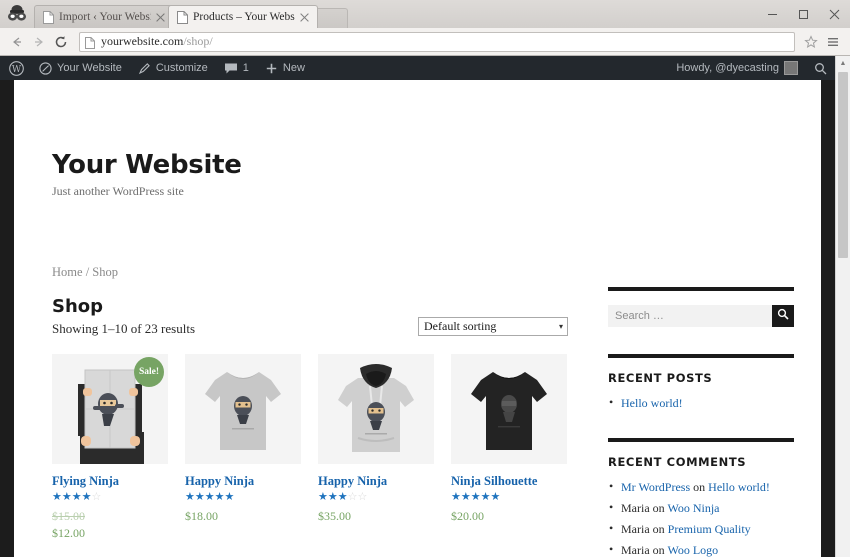 The image size is (850, 557). I want to click on comment-post-link: Woo Ninja, so click(693, 508).